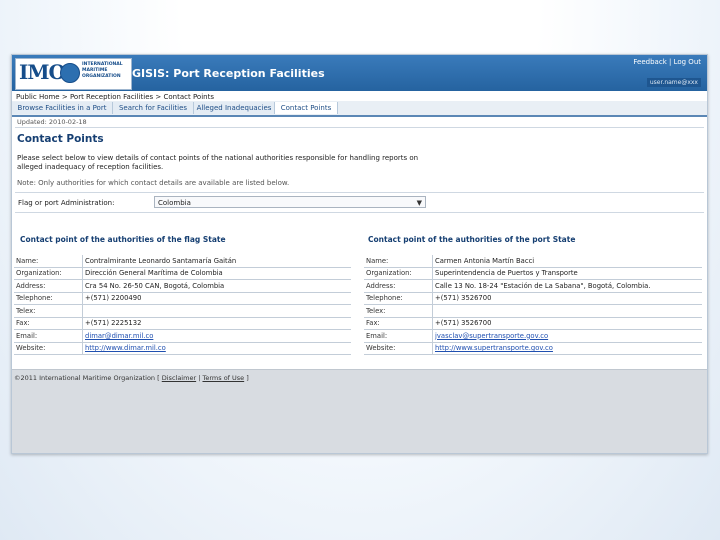 The width and height of the screenshot is (720, 540). I want to click on row-value: Dirección General Marítima de Colombia, so click(216, 273).